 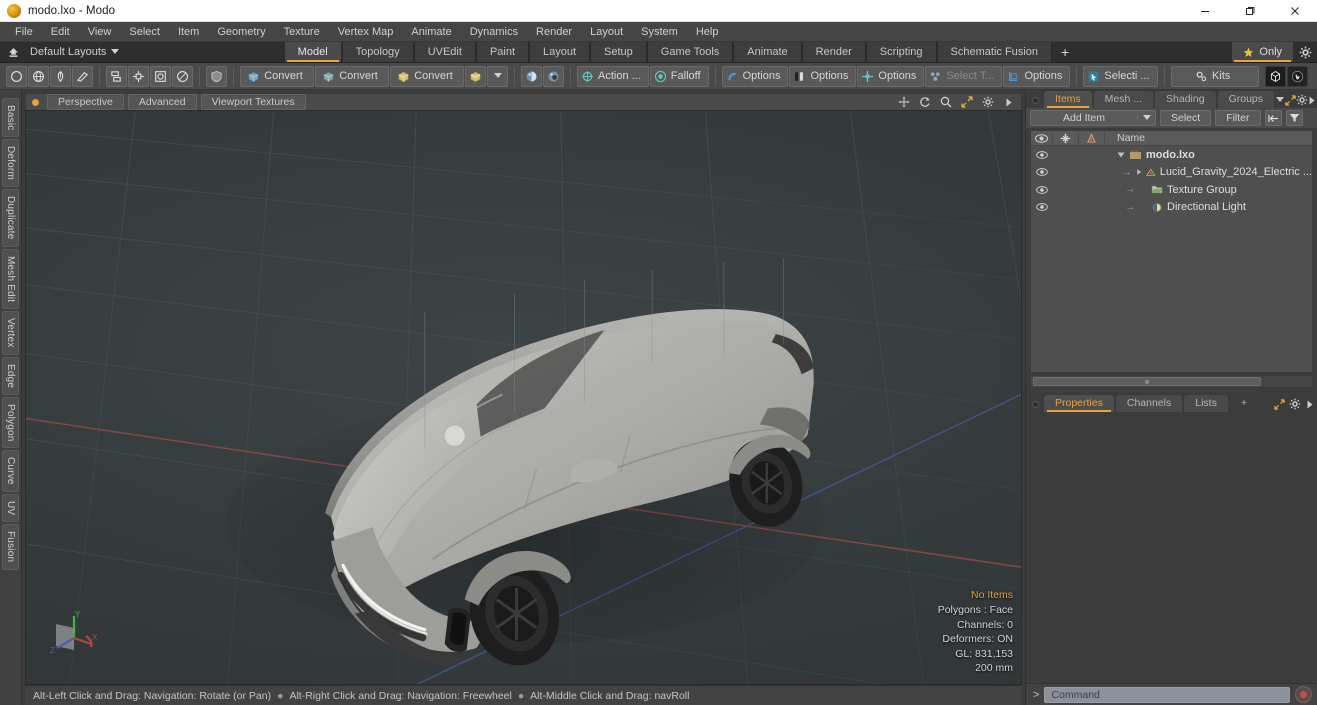 What do you see at coordinates (352, 76) in the screenshot?
I see `convert-button-2: Convert` at bounding box center [352, 76].